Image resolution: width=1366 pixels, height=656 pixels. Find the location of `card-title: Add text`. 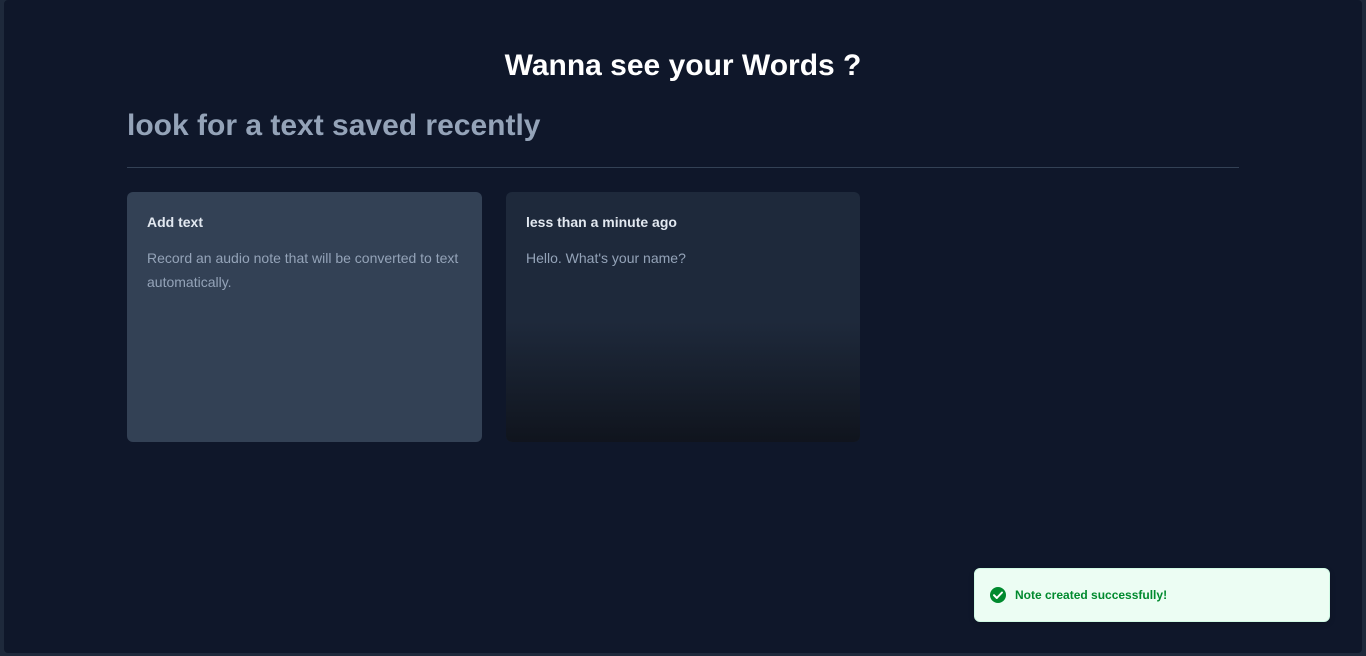

card-title: Add text is located at coordinates (175, 222).